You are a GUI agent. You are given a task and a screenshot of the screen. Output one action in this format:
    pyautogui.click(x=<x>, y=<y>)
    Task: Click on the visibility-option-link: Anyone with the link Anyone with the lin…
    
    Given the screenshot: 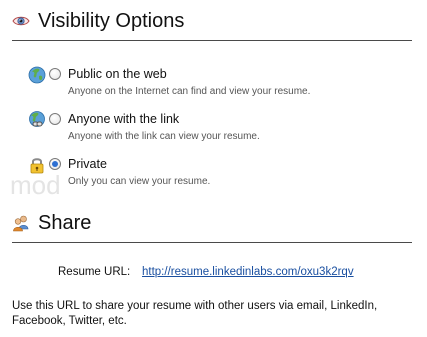 What is the action you would take?
    pyautogui.click(x=218, y=129)
    